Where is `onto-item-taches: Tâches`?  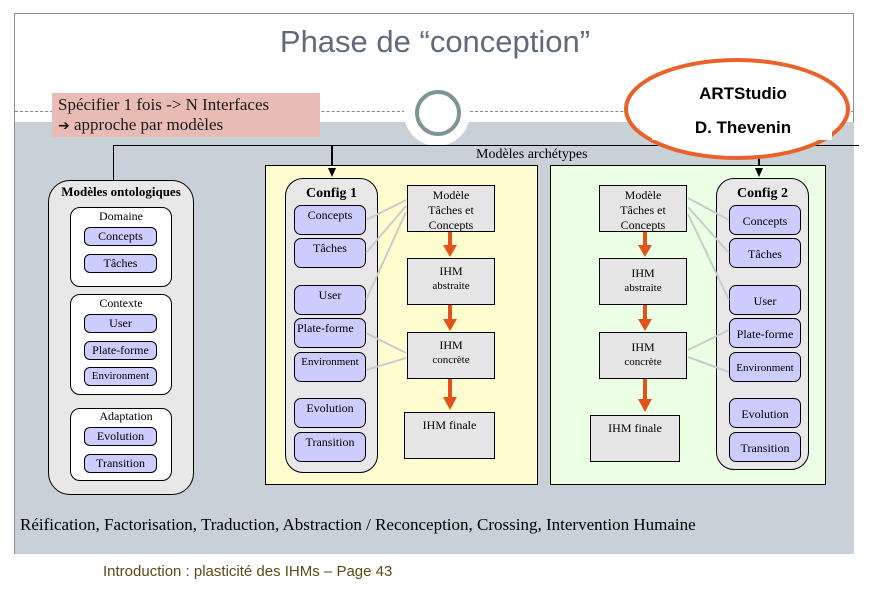 onto-item-taches: Tâches is located at coordinates (120, 263).